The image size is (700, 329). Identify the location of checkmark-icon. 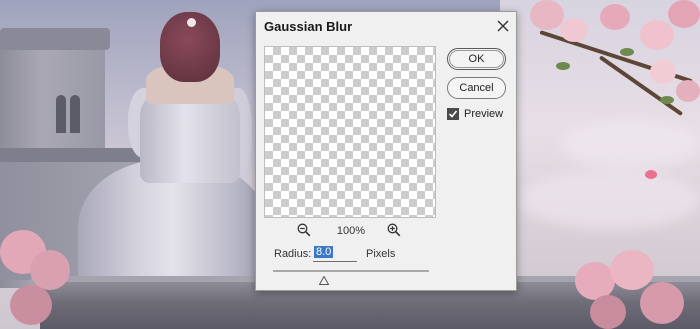
(453, 114).